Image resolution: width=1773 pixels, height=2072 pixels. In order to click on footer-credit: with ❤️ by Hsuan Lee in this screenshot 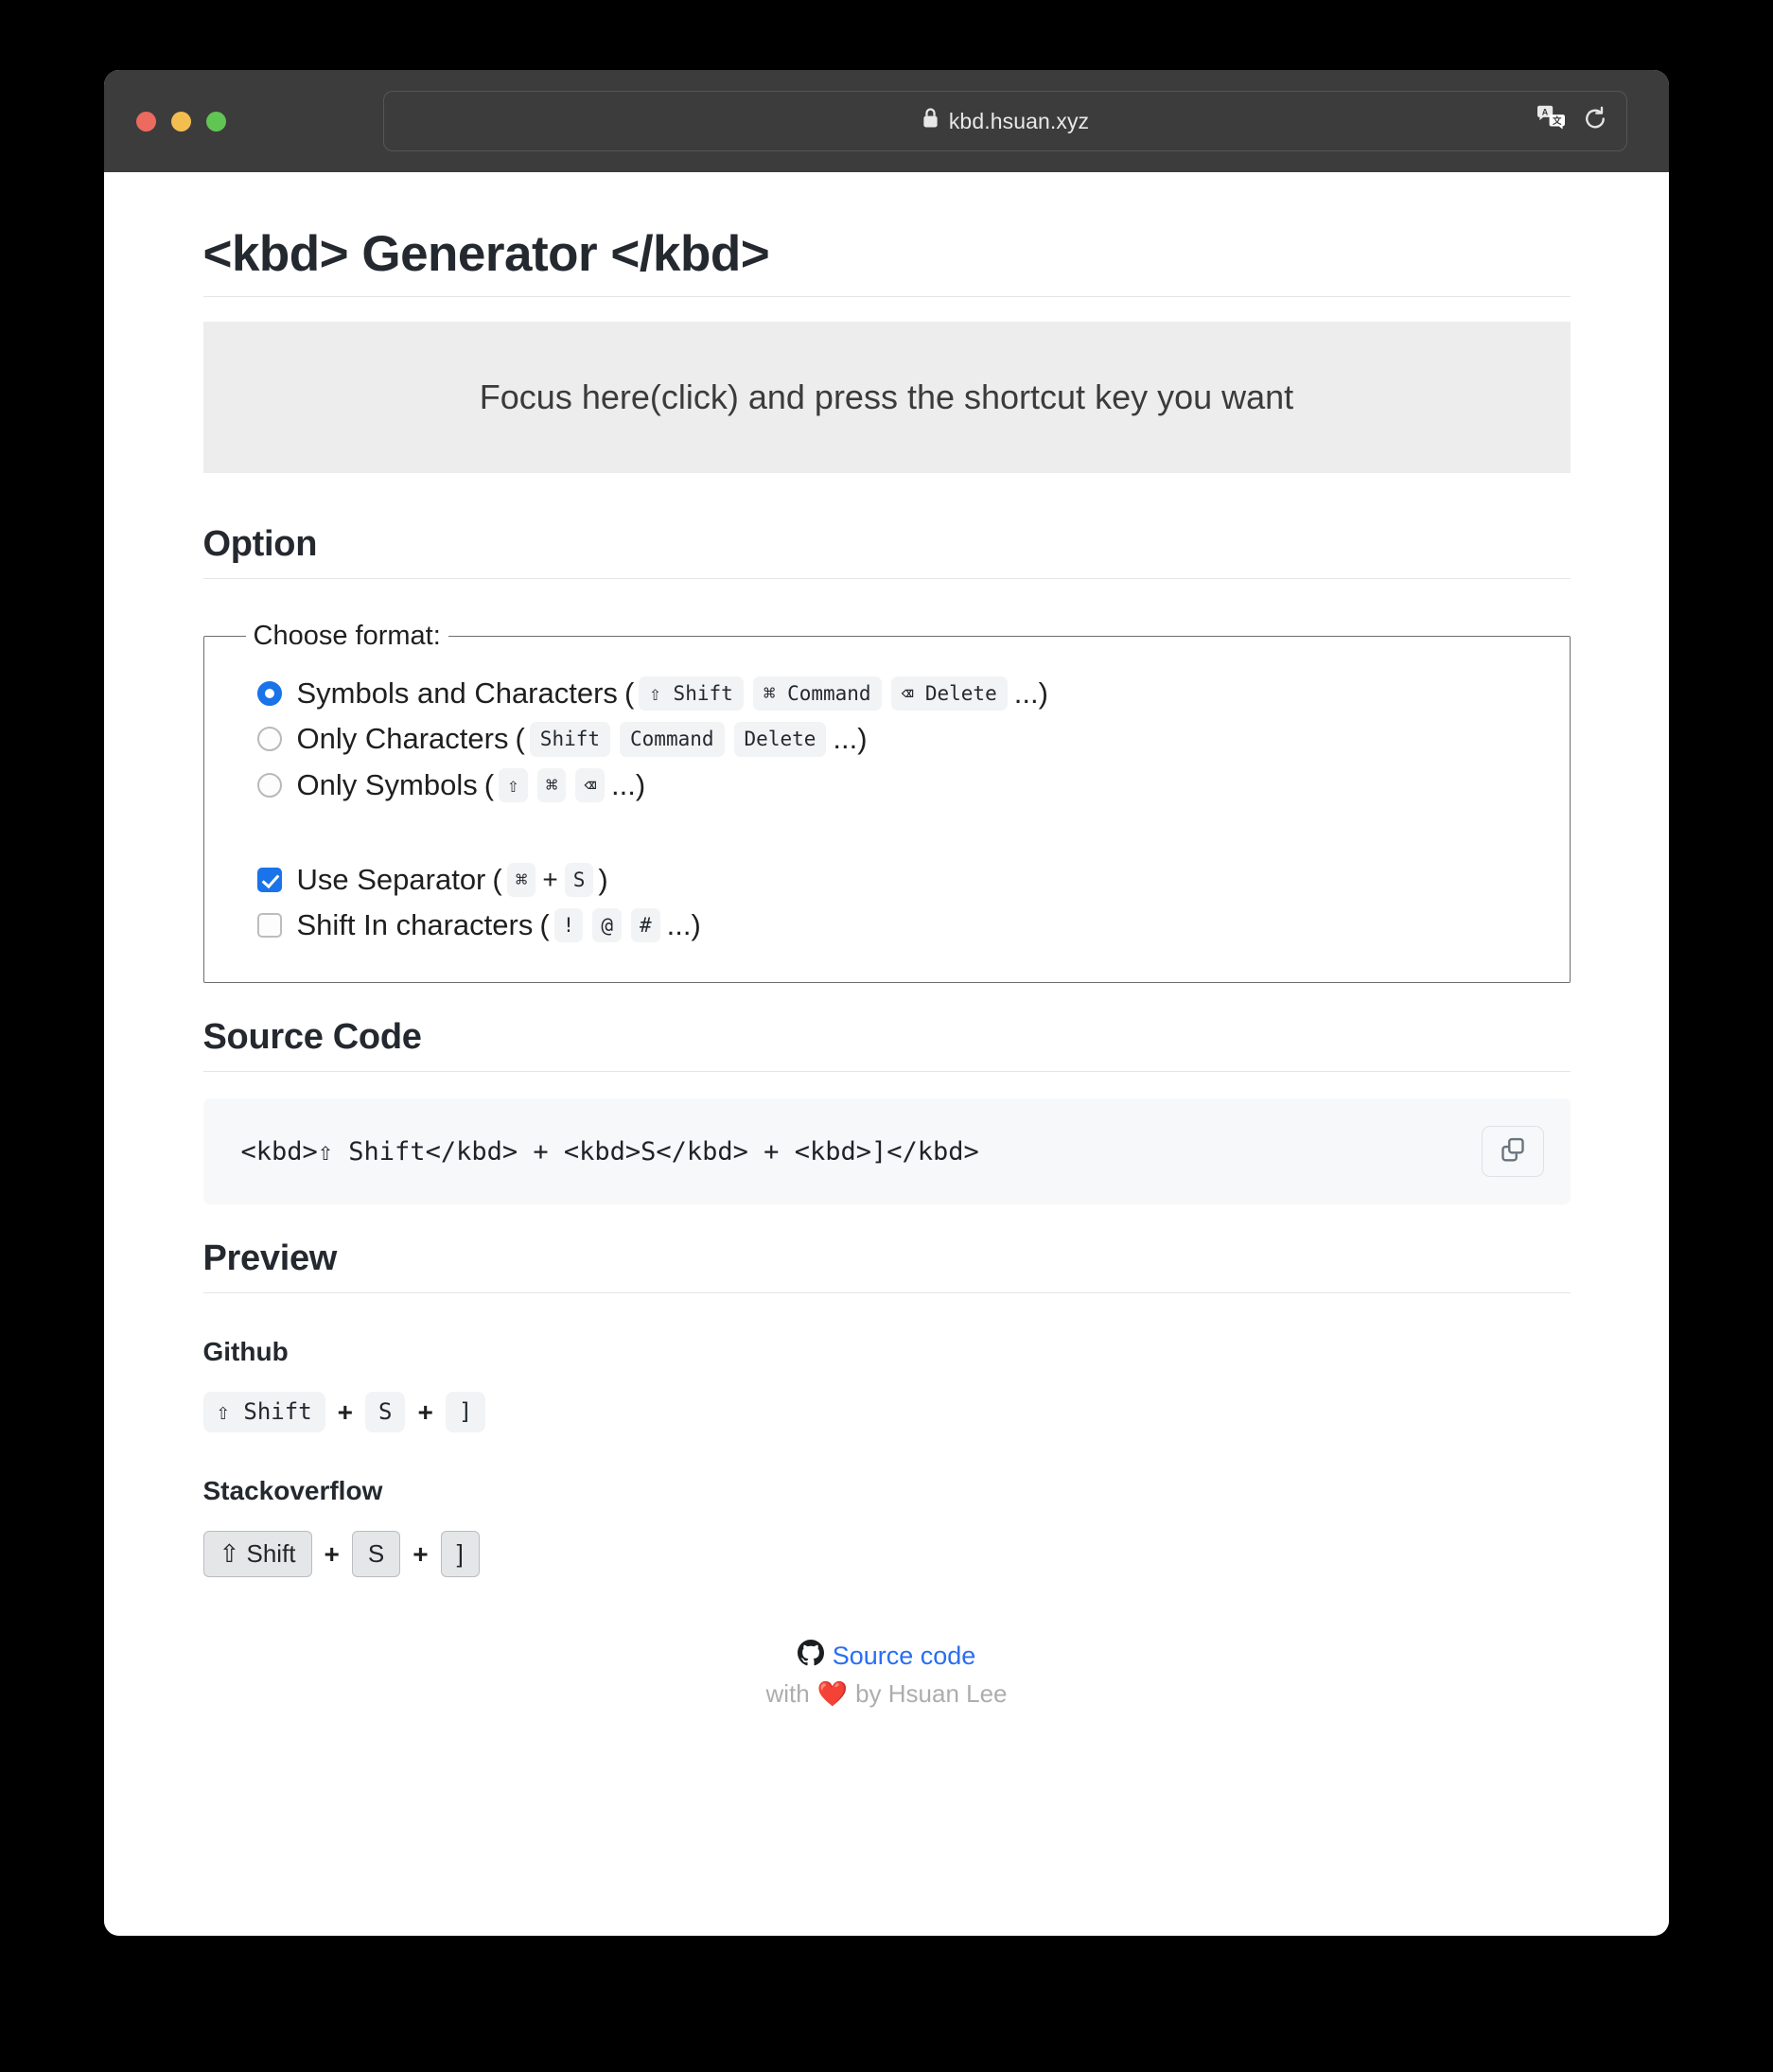, I will do `click(887, 1694)`.